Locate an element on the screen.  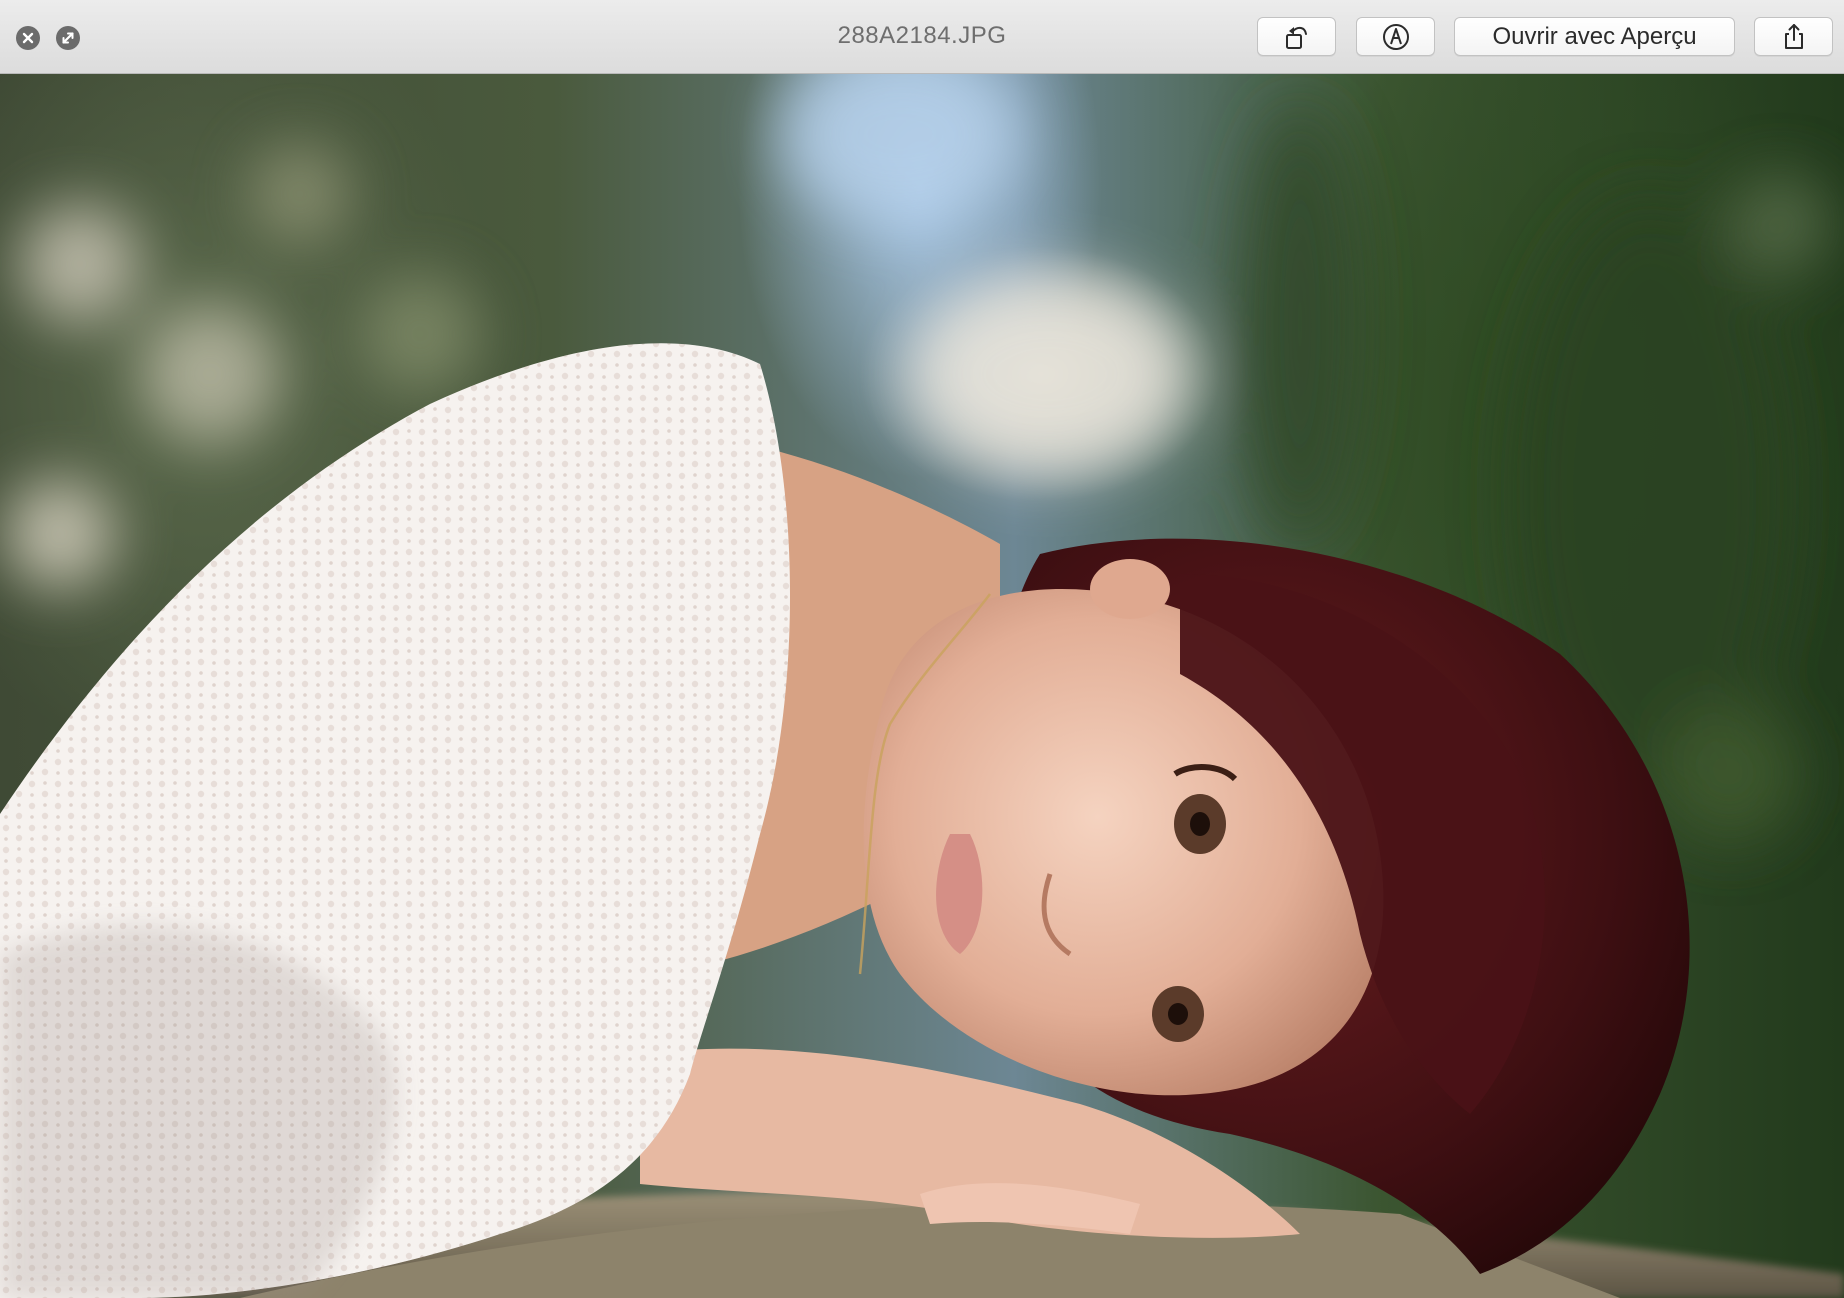
rotate-button is located at coordinates (1296, 36).